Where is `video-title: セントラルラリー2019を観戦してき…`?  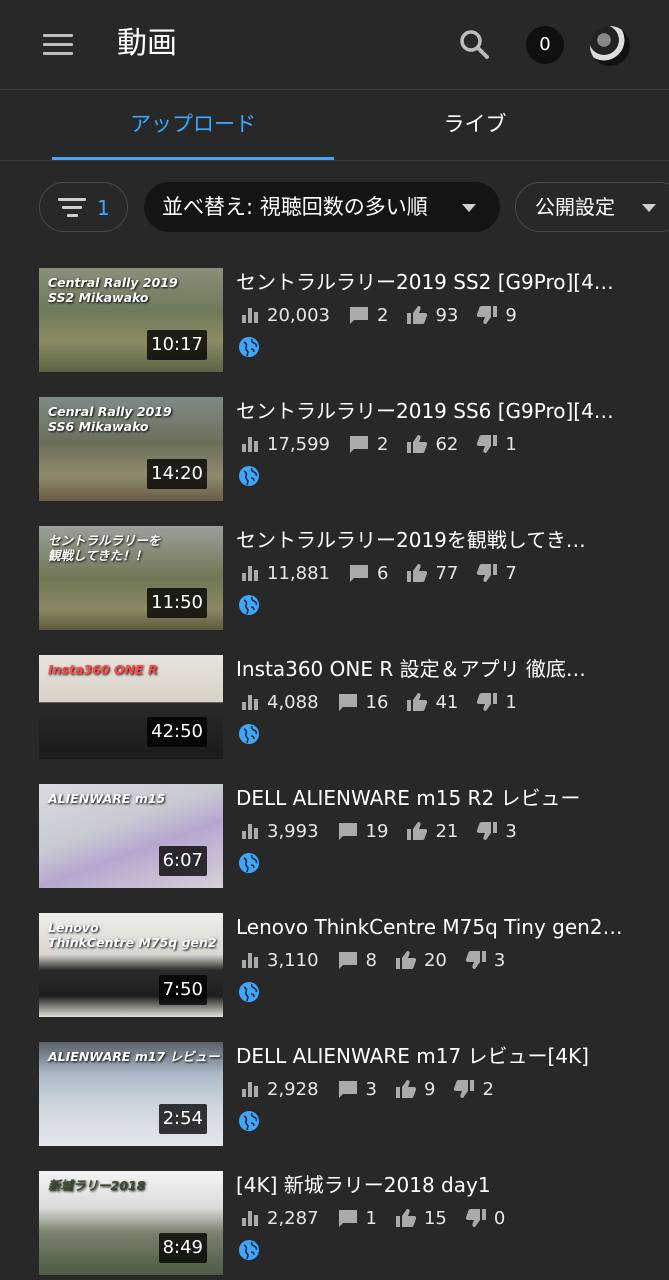 video-title: セントラルラリー2019を観戦してき… is located at coordinates (432, 540).